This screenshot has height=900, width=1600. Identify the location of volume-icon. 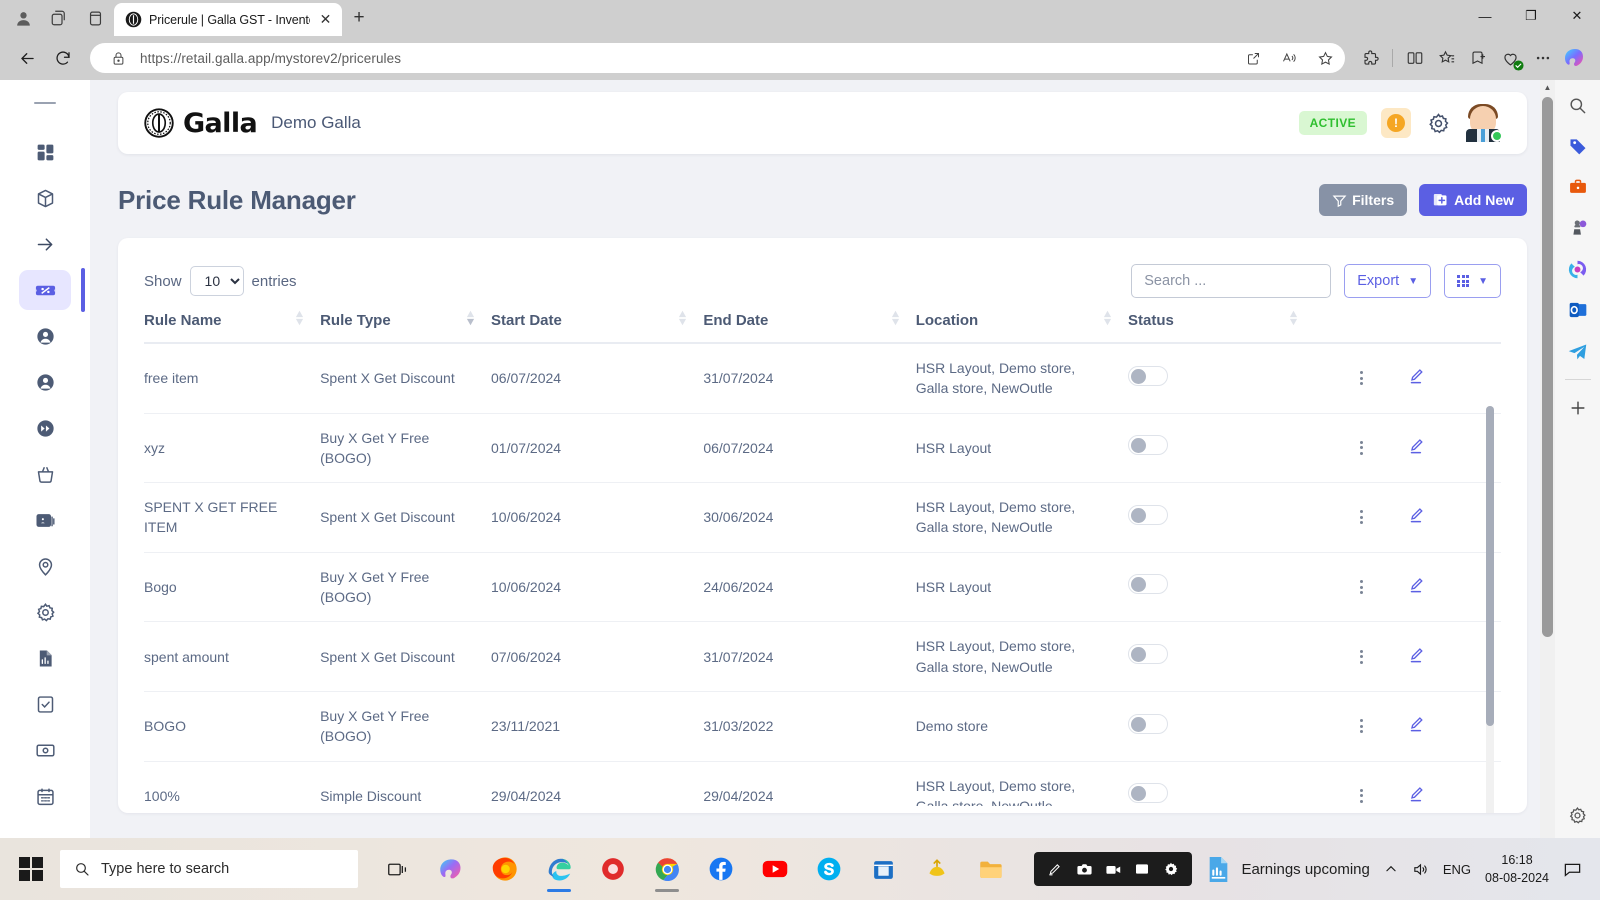
(1420, 869).